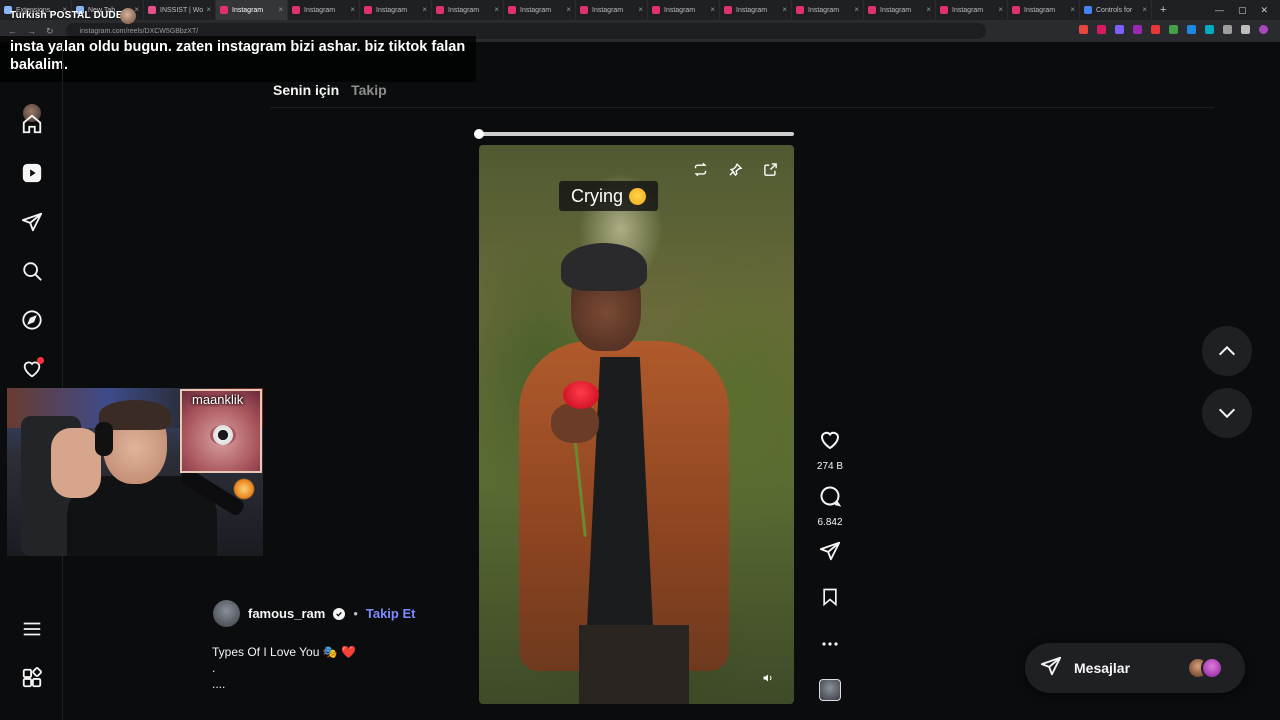 This screenshot has width=1280, height=720. What do you see at coordinates (31, 31) in the screenshot?
I see `forward-icon: →` at bounding box center [31, 31].